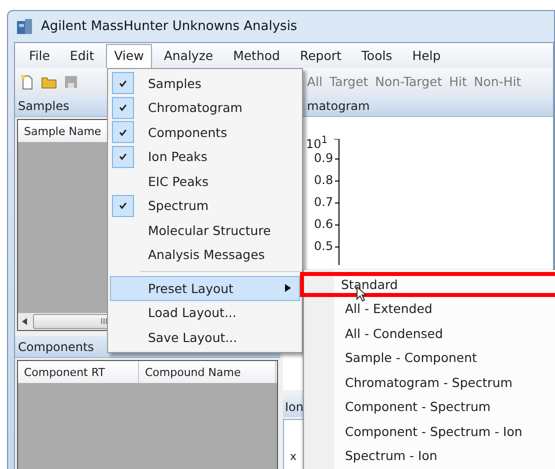 The height and width of the screenshot is (469, 555). What do you see at coordinates (429, 456) in the screenshot?
I see `menu-option: Spectrum - Ion` at bounding box center [429, 456].